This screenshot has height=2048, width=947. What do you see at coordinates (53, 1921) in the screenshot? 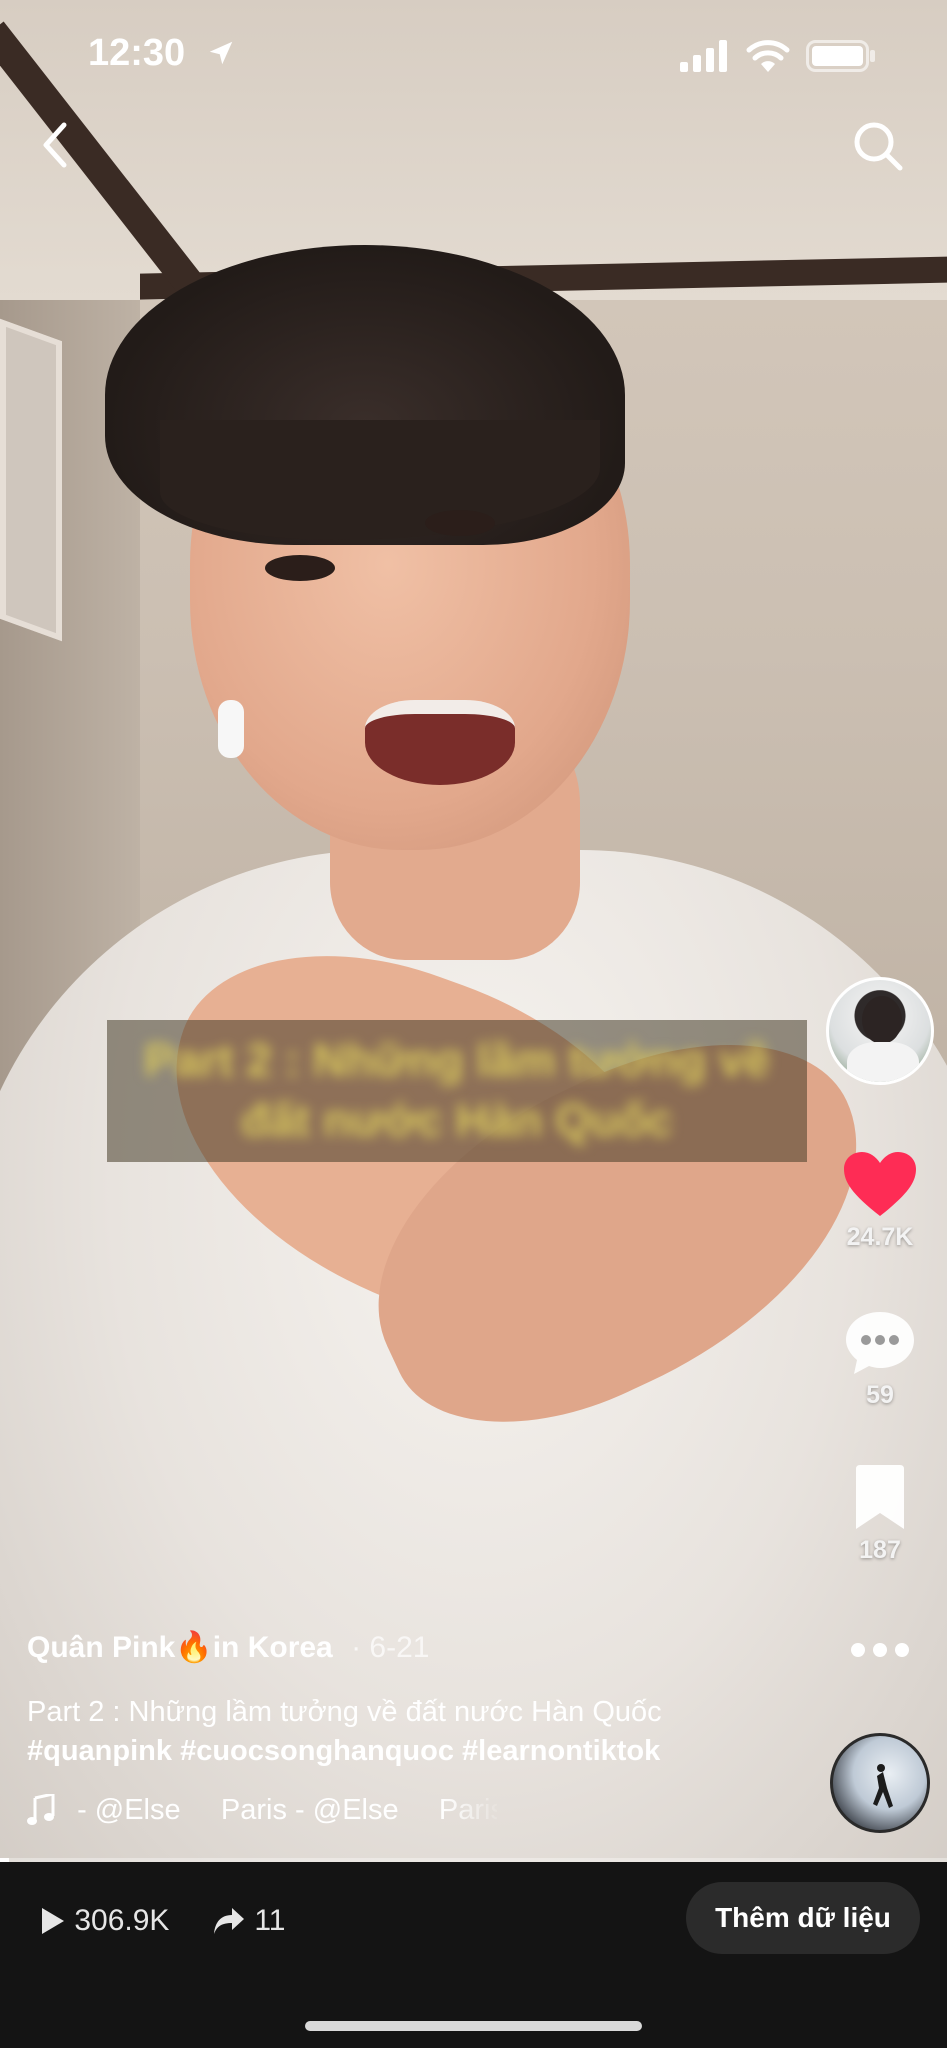
I see `play-icon` at bounding box center [53, 1921].